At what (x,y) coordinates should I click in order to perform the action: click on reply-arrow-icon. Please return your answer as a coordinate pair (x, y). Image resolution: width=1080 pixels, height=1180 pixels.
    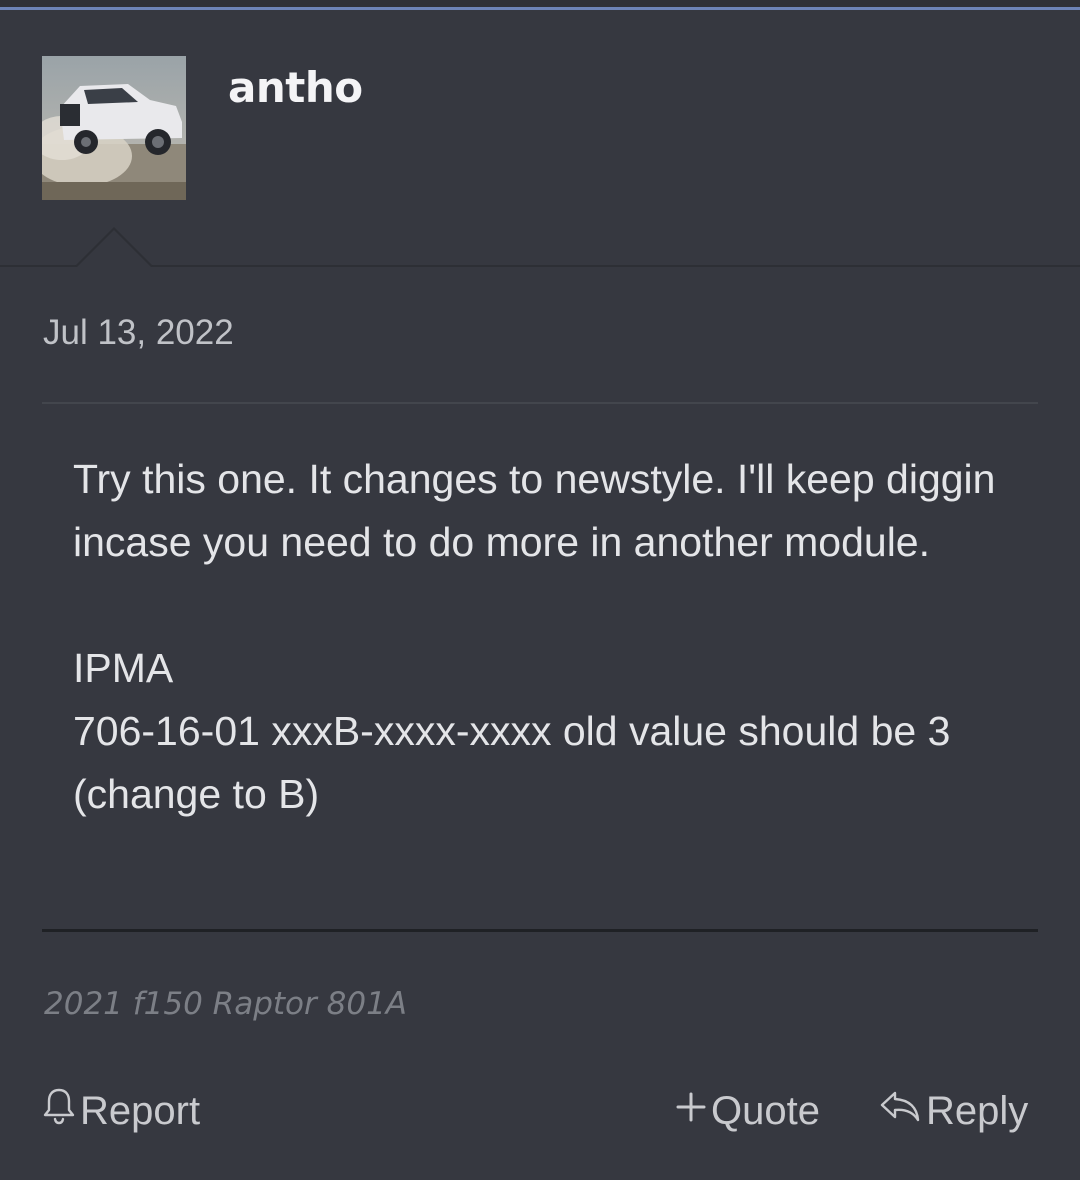
    Looking at the image, I should click on (900, 1111).